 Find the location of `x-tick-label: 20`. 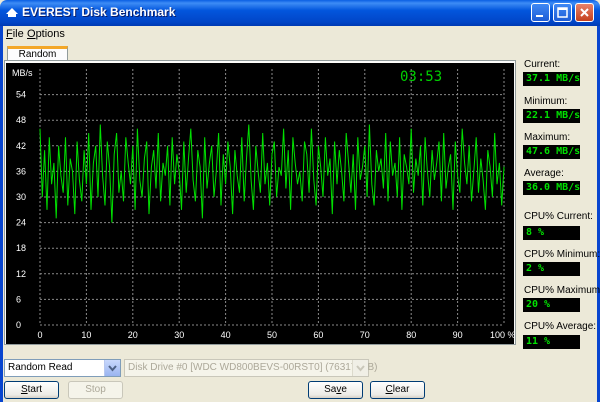

x-tick-label: 20 is located at coordinates (133, 335).